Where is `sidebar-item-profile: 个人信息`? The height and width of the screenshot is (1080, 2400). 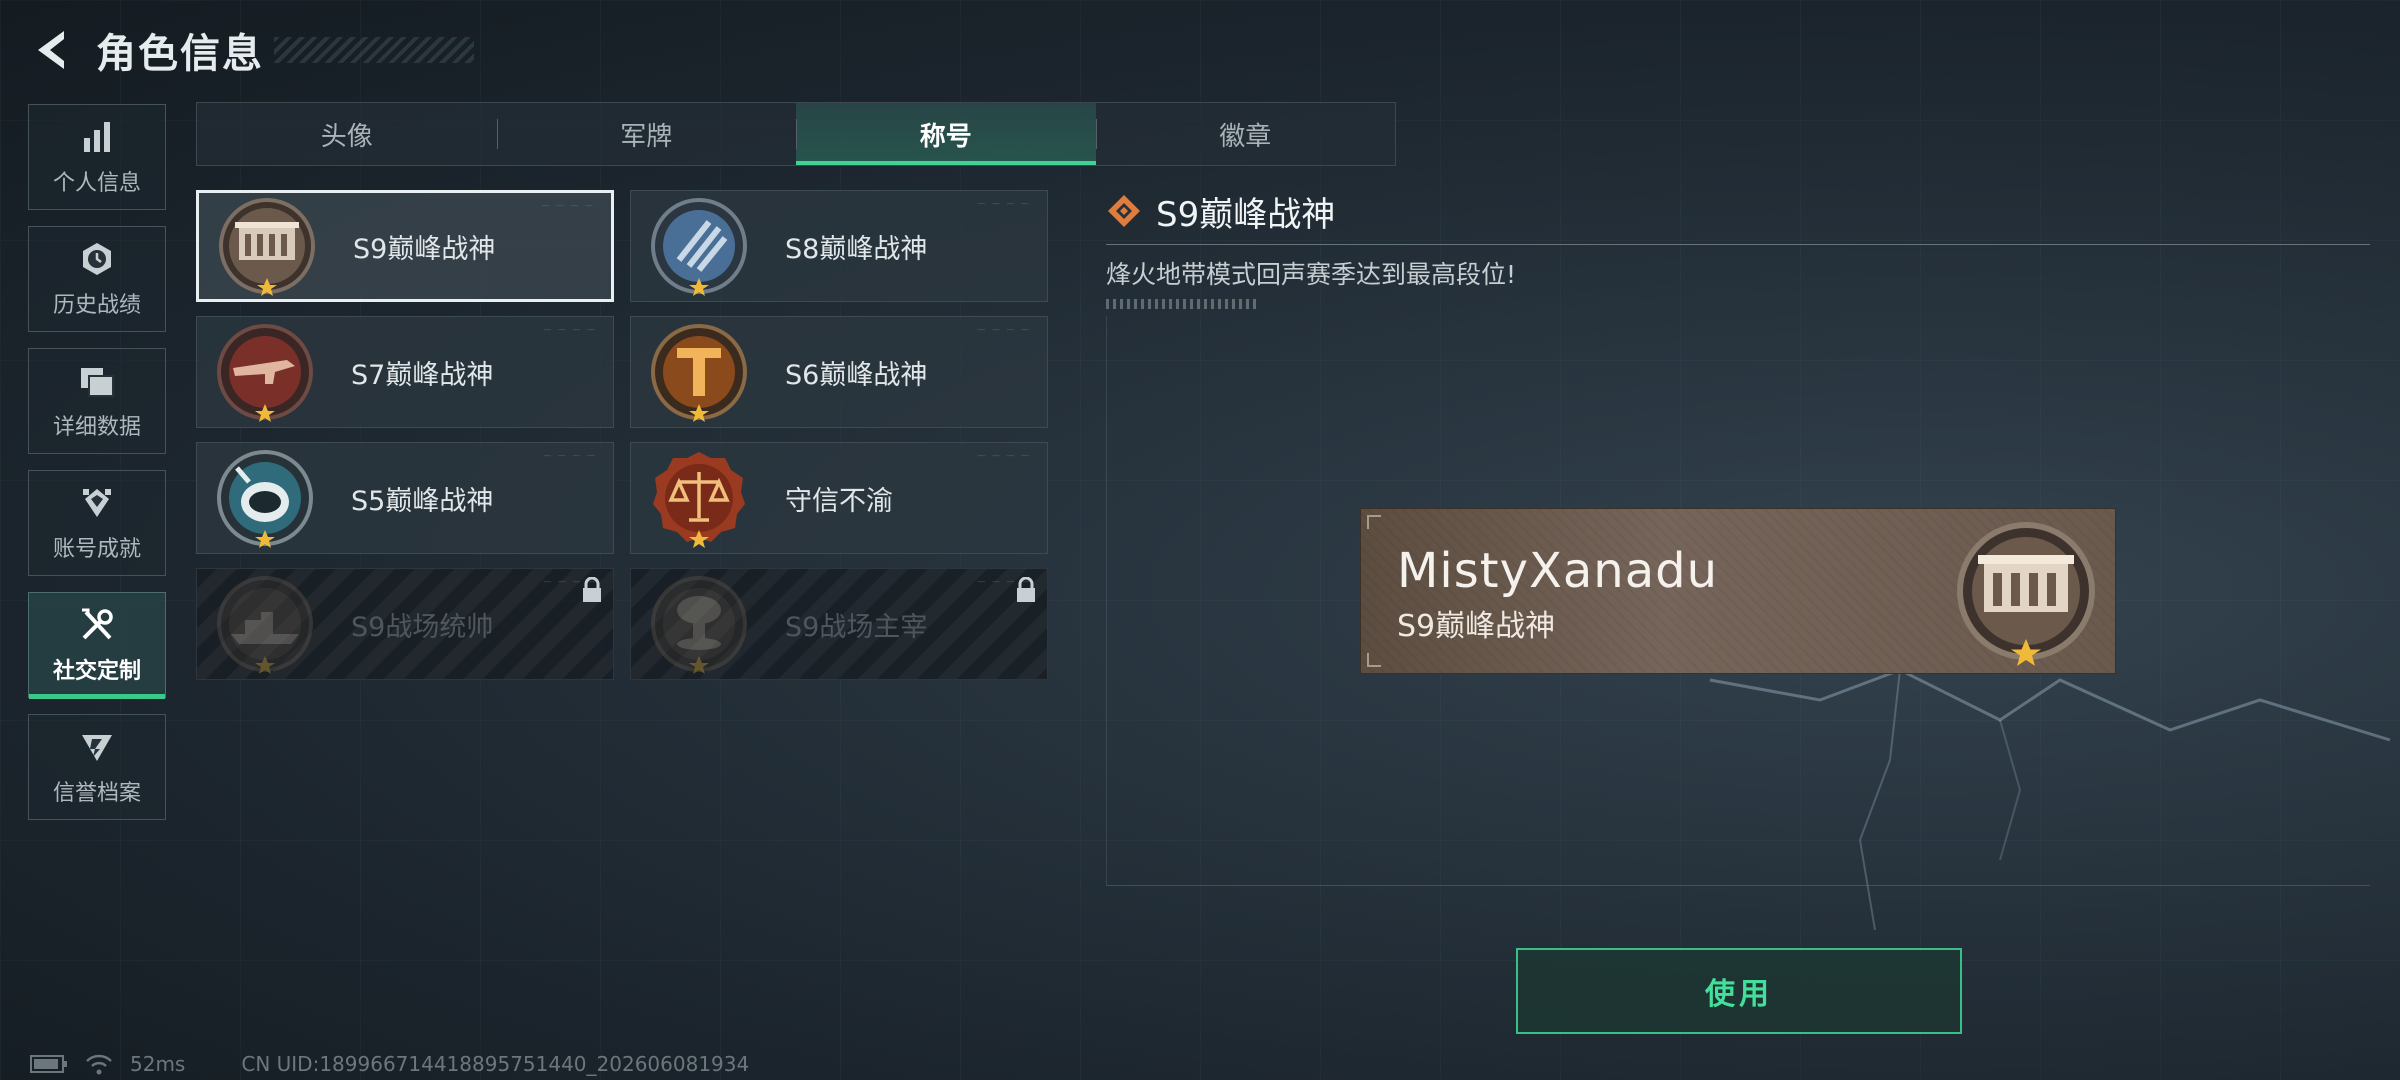 sidebar-item-profile: 个人信息 is located at coordinates (97, 157).